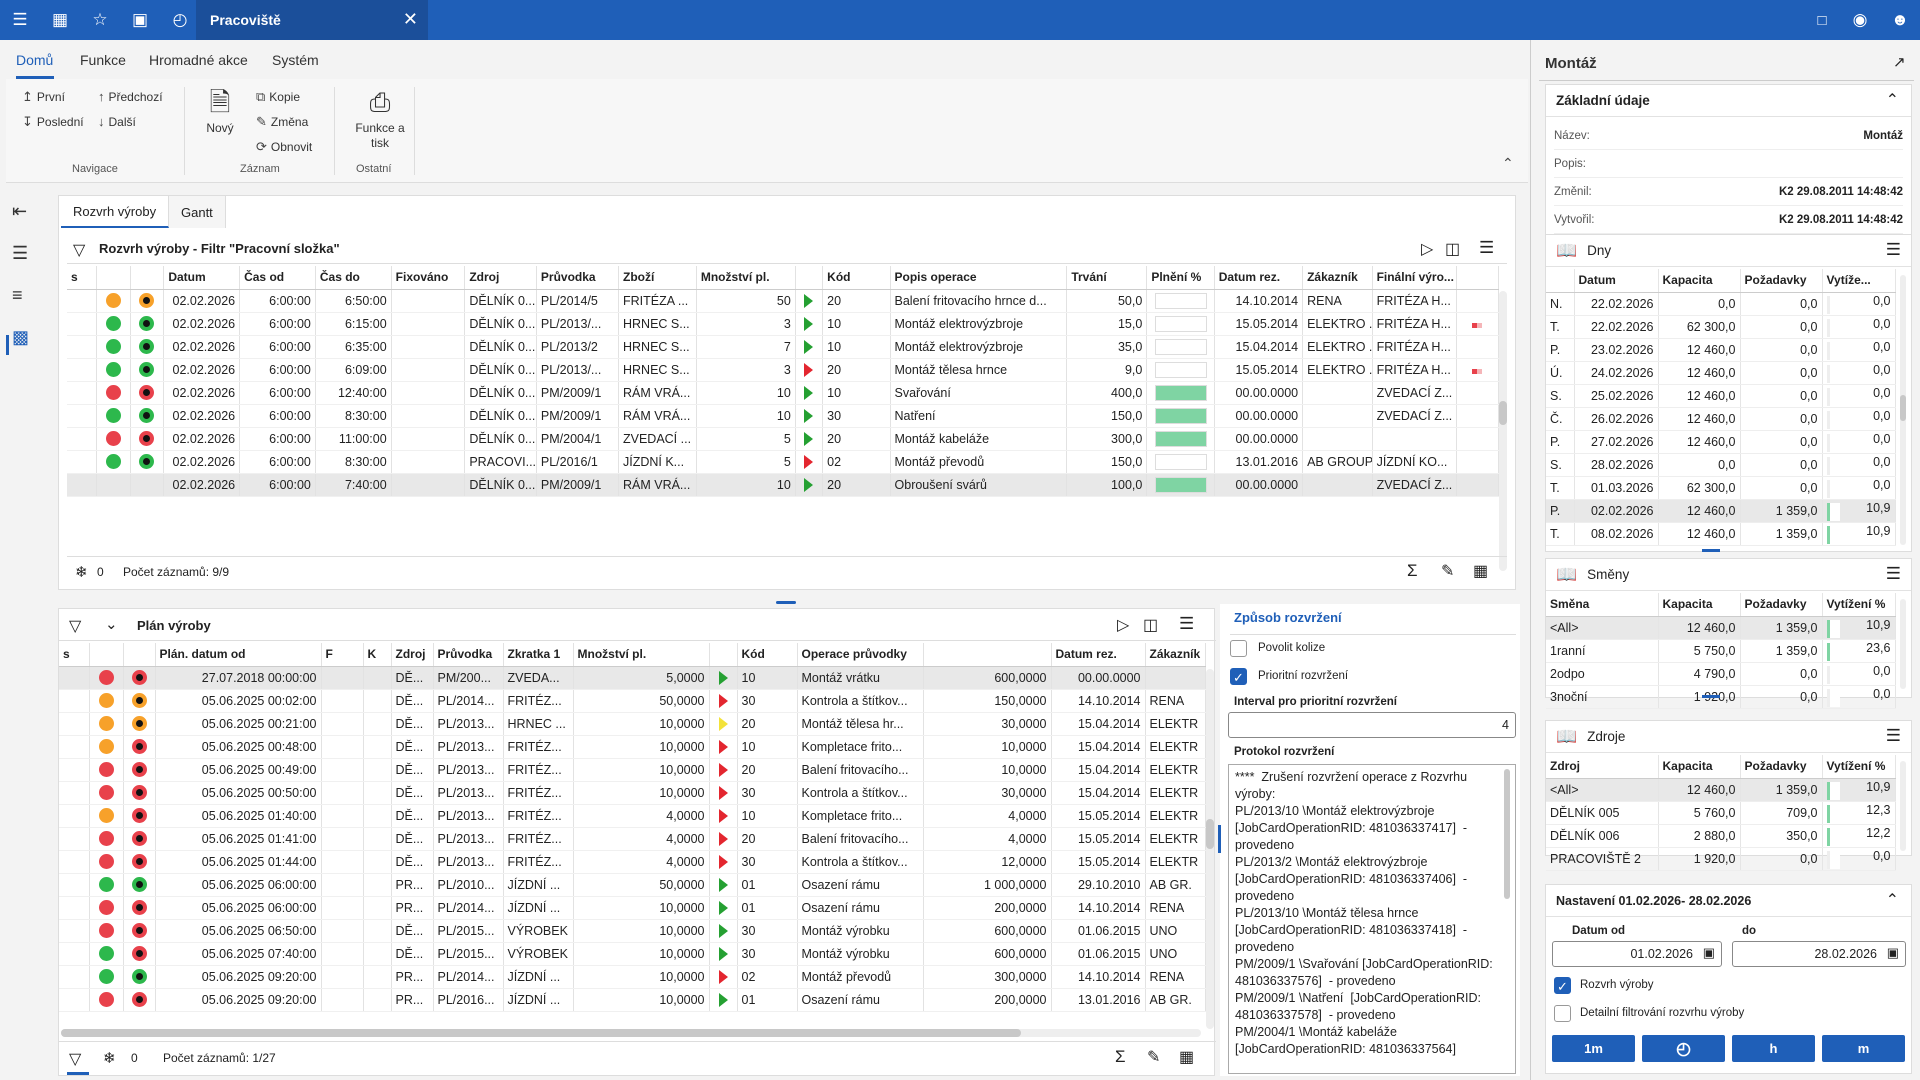 The image size is (1920, 1080). I want to click on clock-icon: ◴, so click(180, 20).